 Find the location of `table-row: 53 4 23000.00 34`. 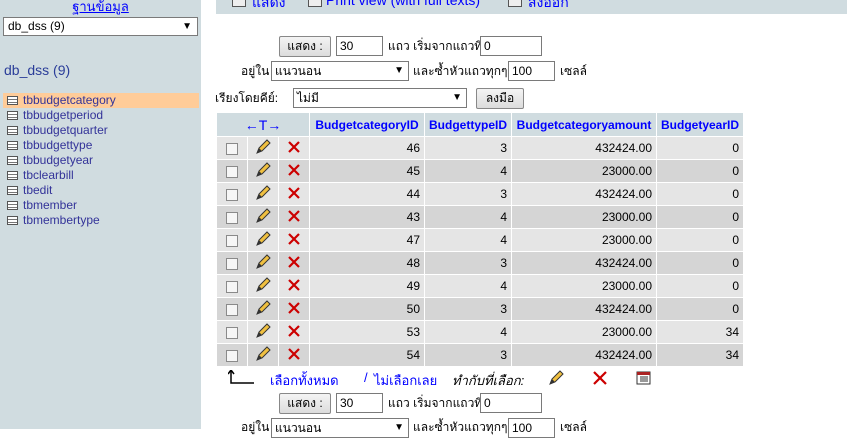

table-row: 53 4 23000.00 34 is located at coordinates (480, 332).